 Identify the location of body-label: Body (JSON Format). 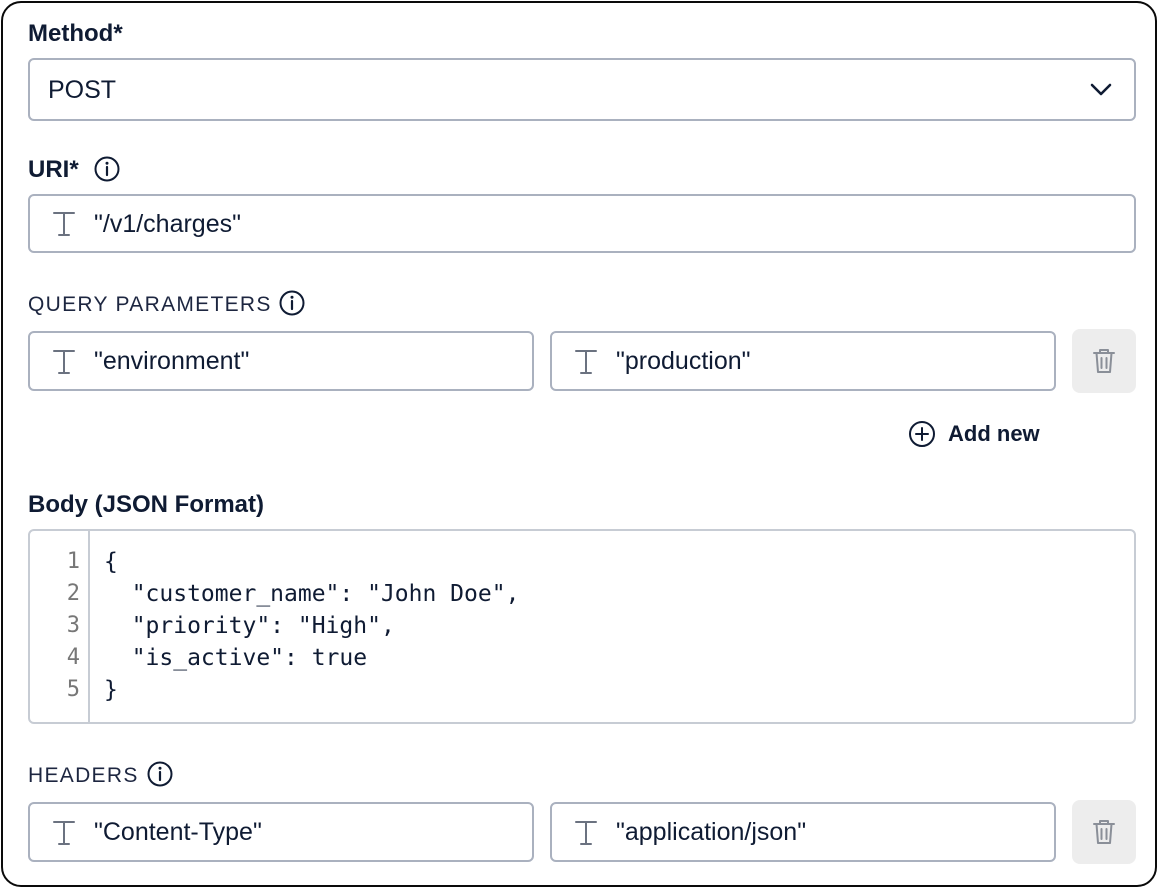
(146, 504).